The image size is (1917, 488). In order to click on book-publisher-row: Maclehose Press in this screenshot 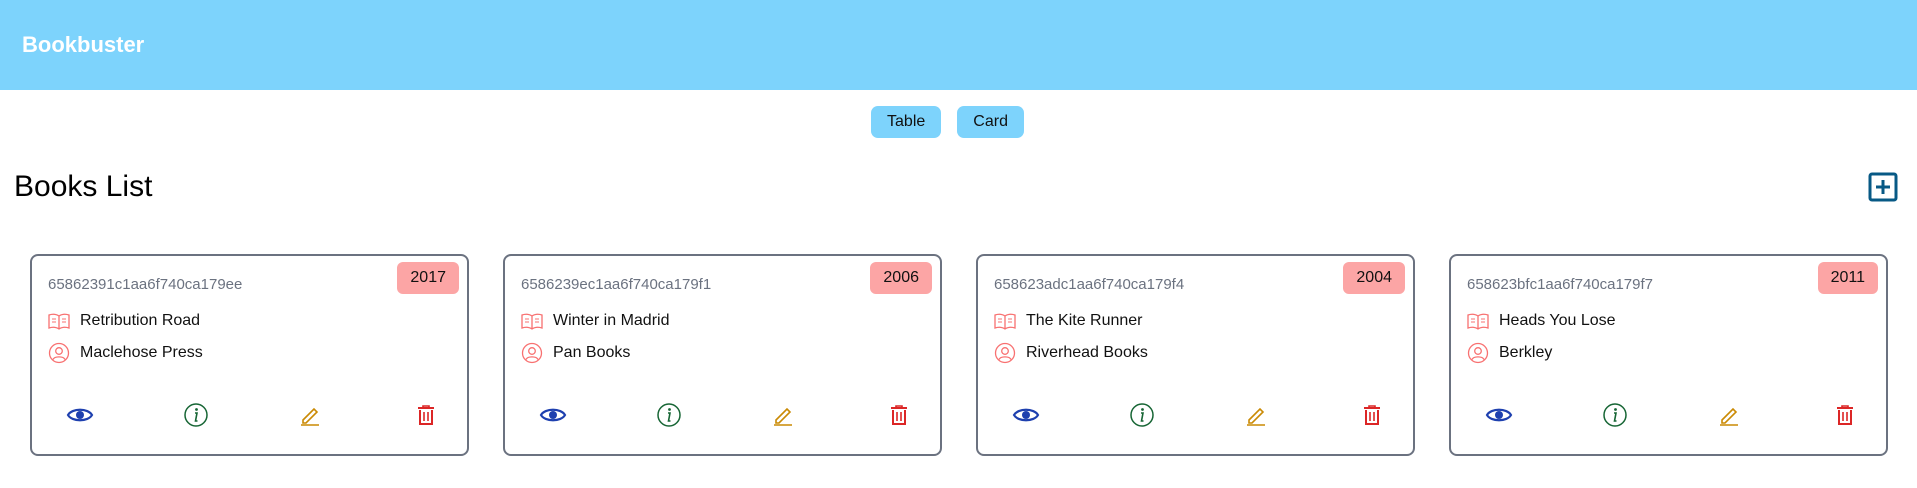, I will do `click(125, 353)`.